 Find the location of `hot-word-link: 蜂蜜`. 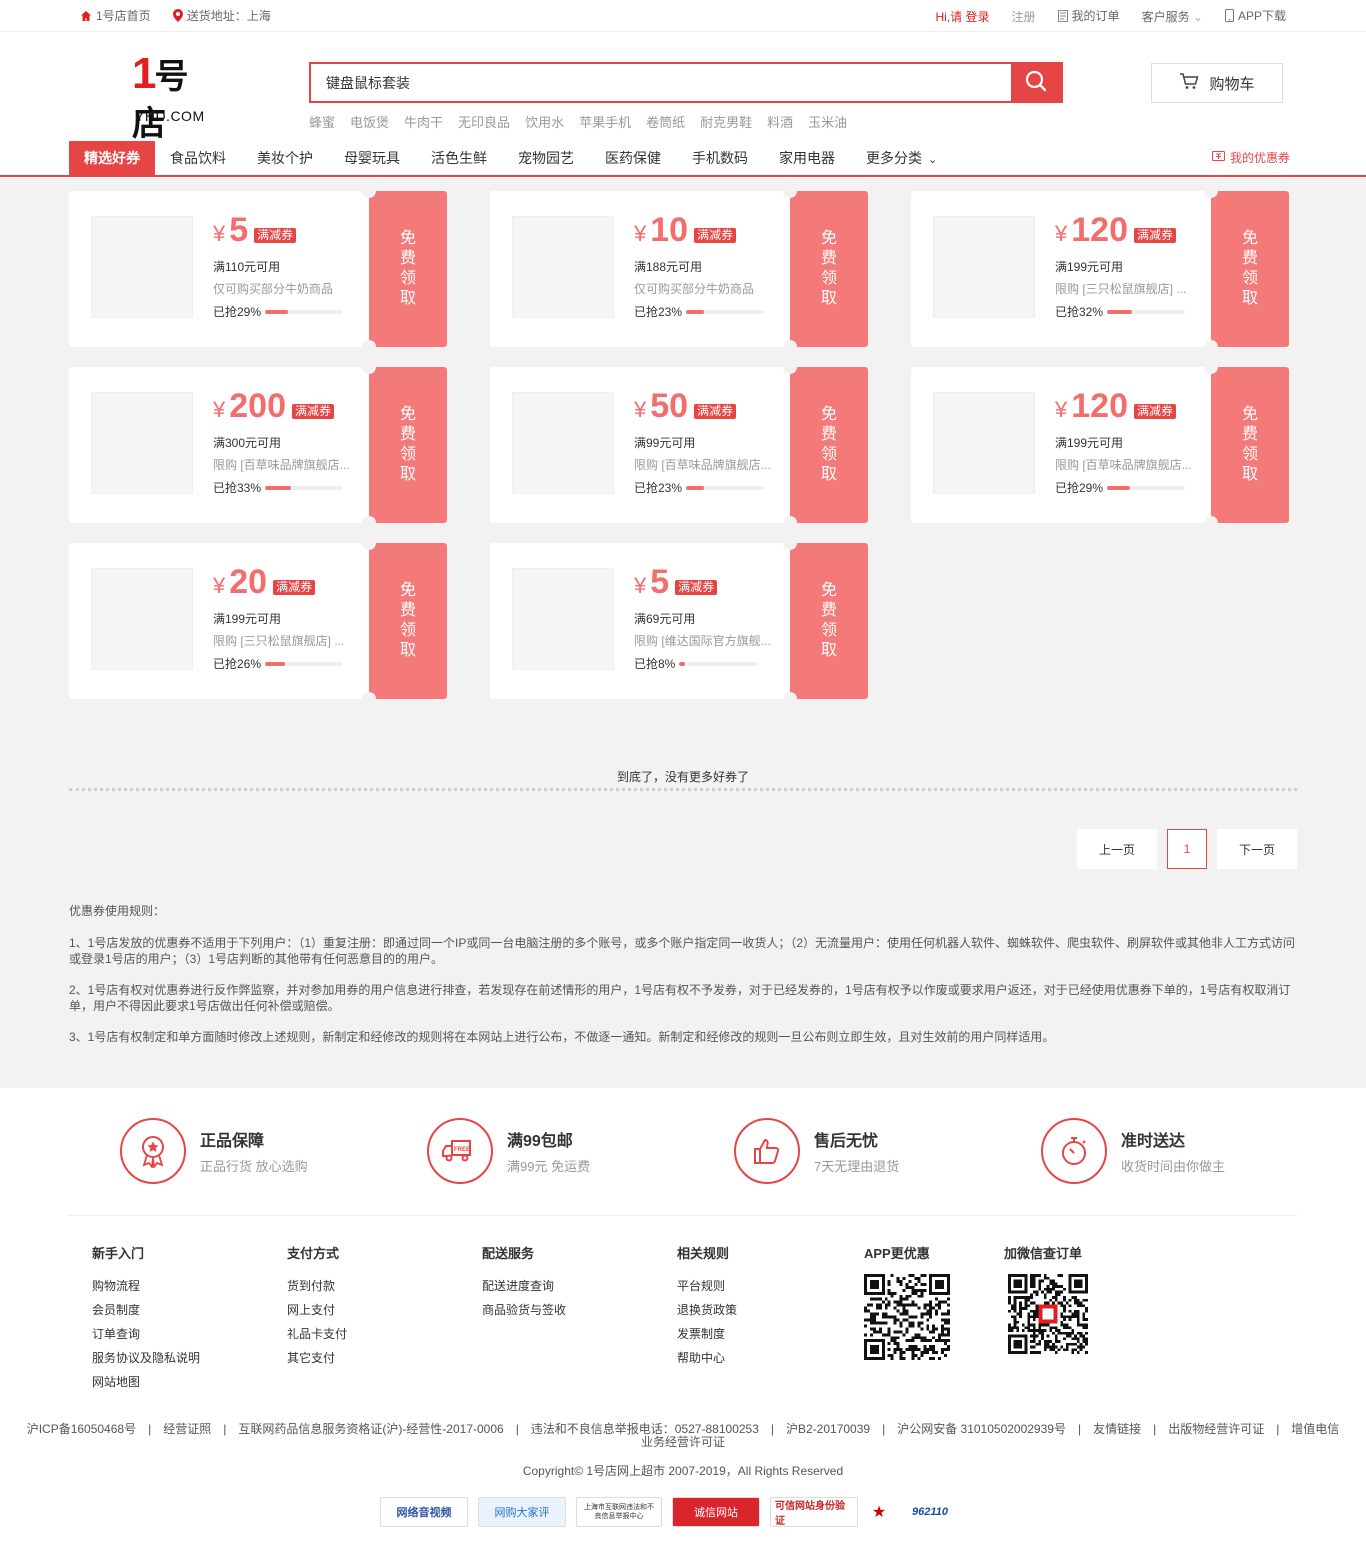

hot-word-link: 蜂蜜 is located at coordinates (322, 121).